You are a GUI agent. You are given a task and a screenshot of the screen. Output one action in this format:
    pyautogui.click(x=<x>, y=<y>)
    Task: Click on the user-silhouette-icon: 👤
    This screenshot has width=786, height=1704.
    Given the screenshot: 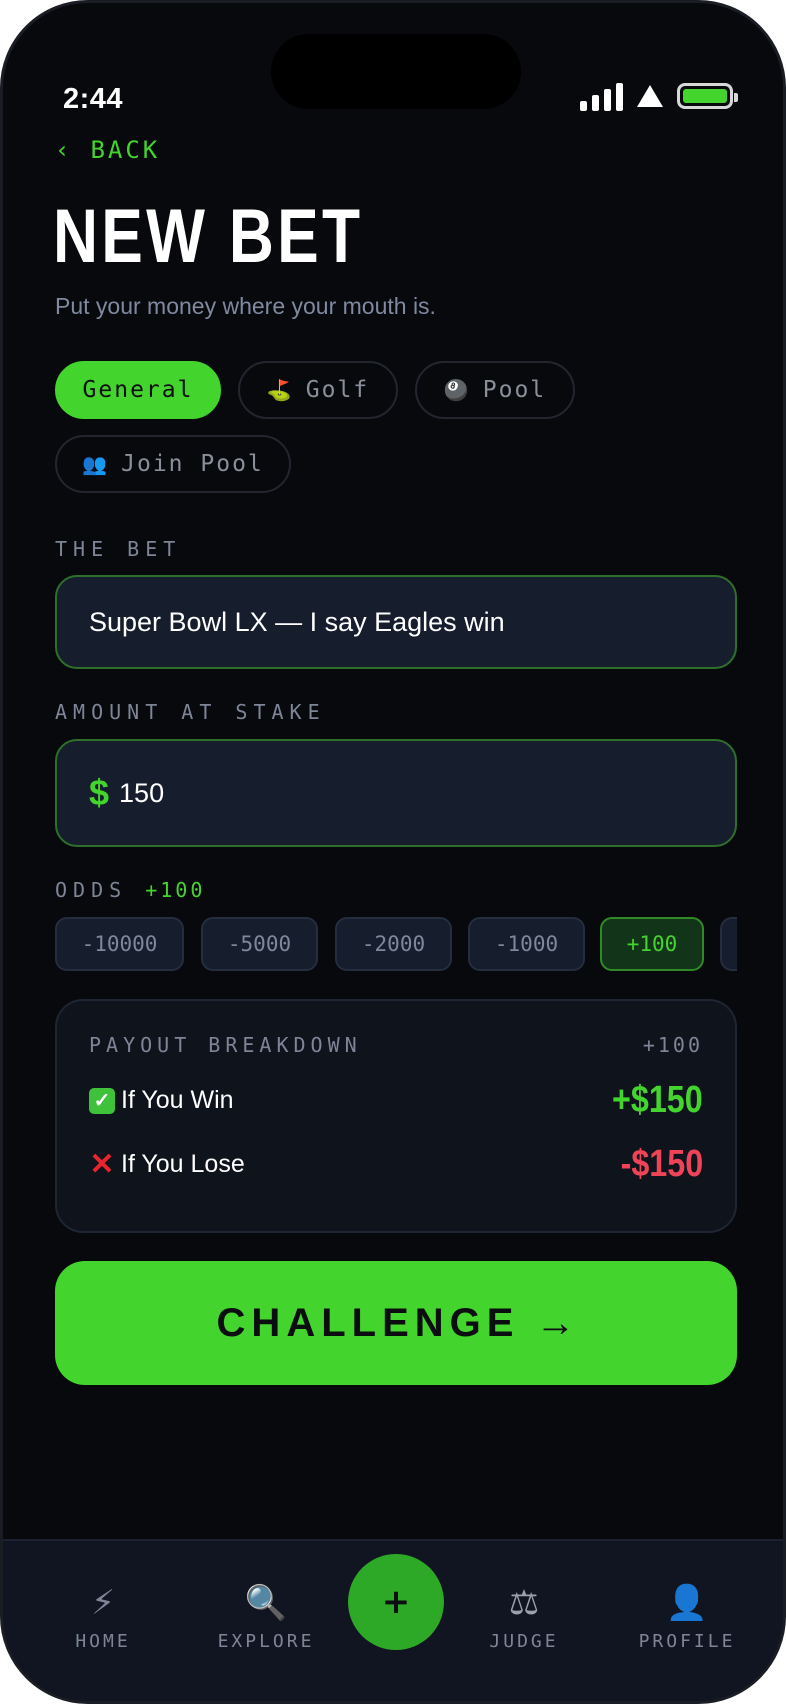 What is the action you would take?
    pyautogui.click(x=687, y=1603)
    